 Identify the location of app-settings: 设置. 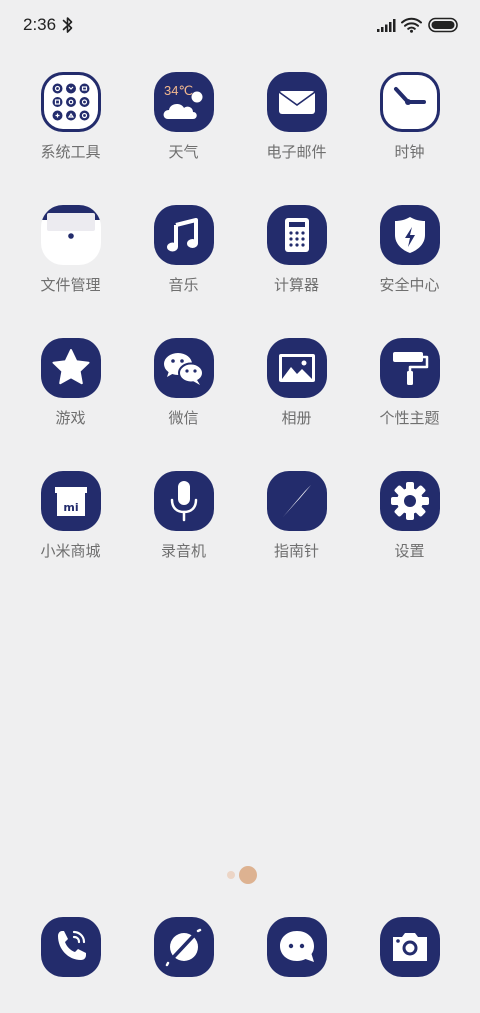
(409, 537).